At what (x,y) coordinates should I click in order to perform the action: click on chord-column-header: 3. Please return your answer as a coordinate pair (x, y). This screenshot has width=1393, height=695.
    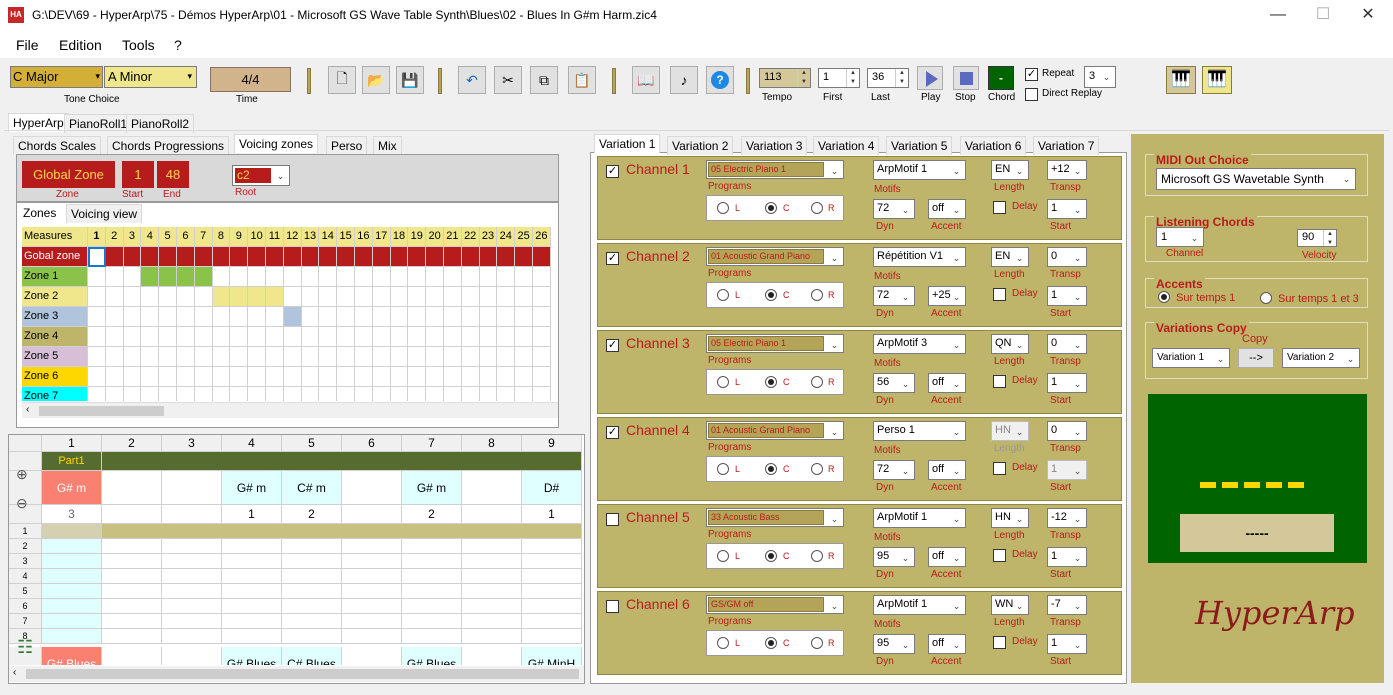
    Looking at the image, I should click on (192, 443).